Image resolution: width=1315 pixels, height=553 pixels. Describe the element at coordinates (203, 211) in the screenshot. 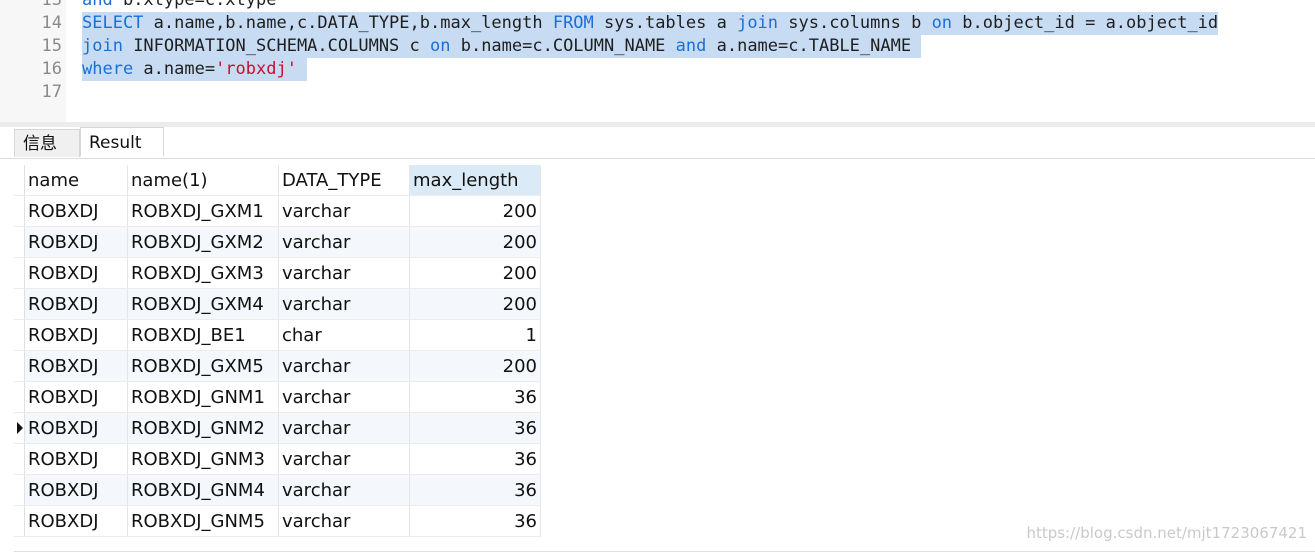

I see `cell-name1: ROBXDJ_GXM1` at that location.